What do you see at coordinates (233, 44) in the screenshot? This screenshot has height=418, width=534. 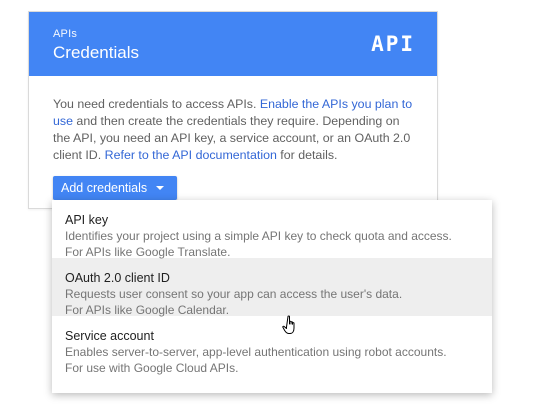 I see `card-header: APIs Credentials API` at bounding box center [233, 44].